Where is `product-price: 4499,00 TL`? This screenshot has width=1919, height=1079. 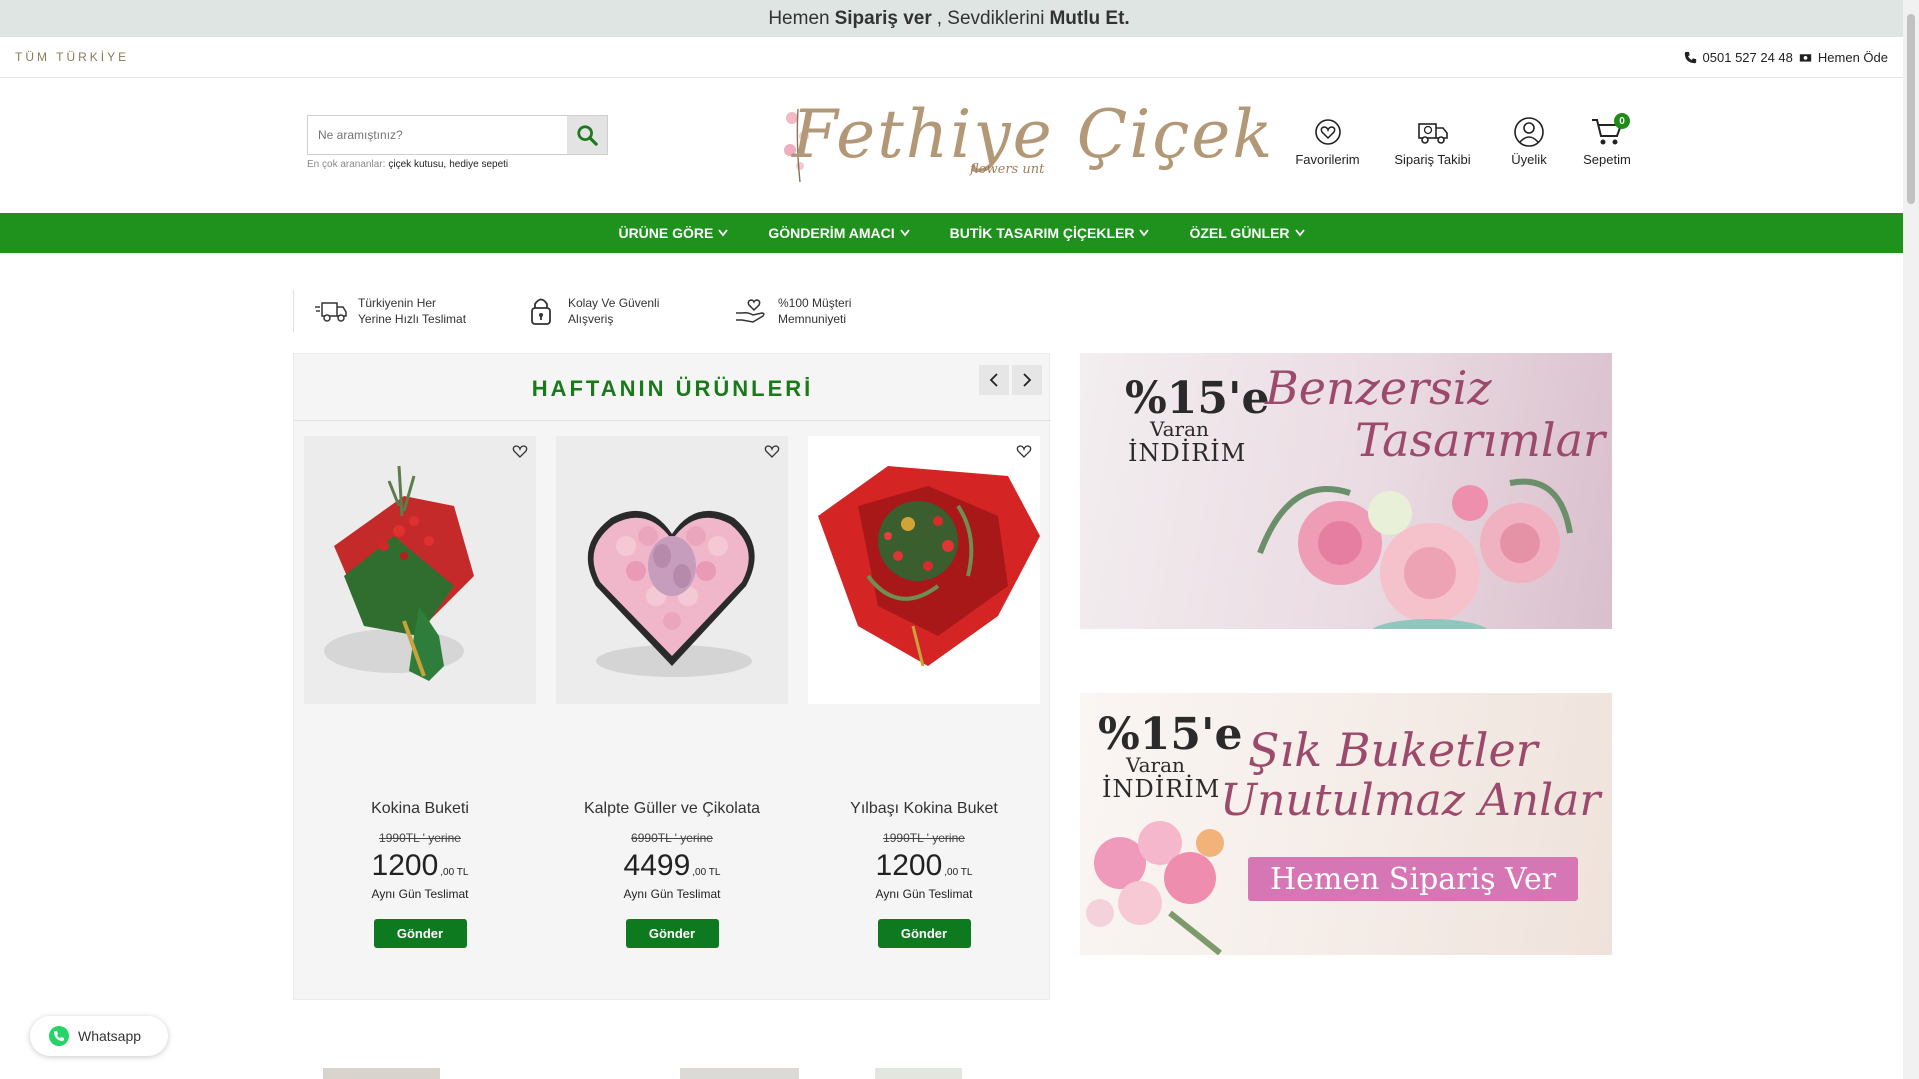 product-price: 4499,00 TL is located at coordinates (672, 866).